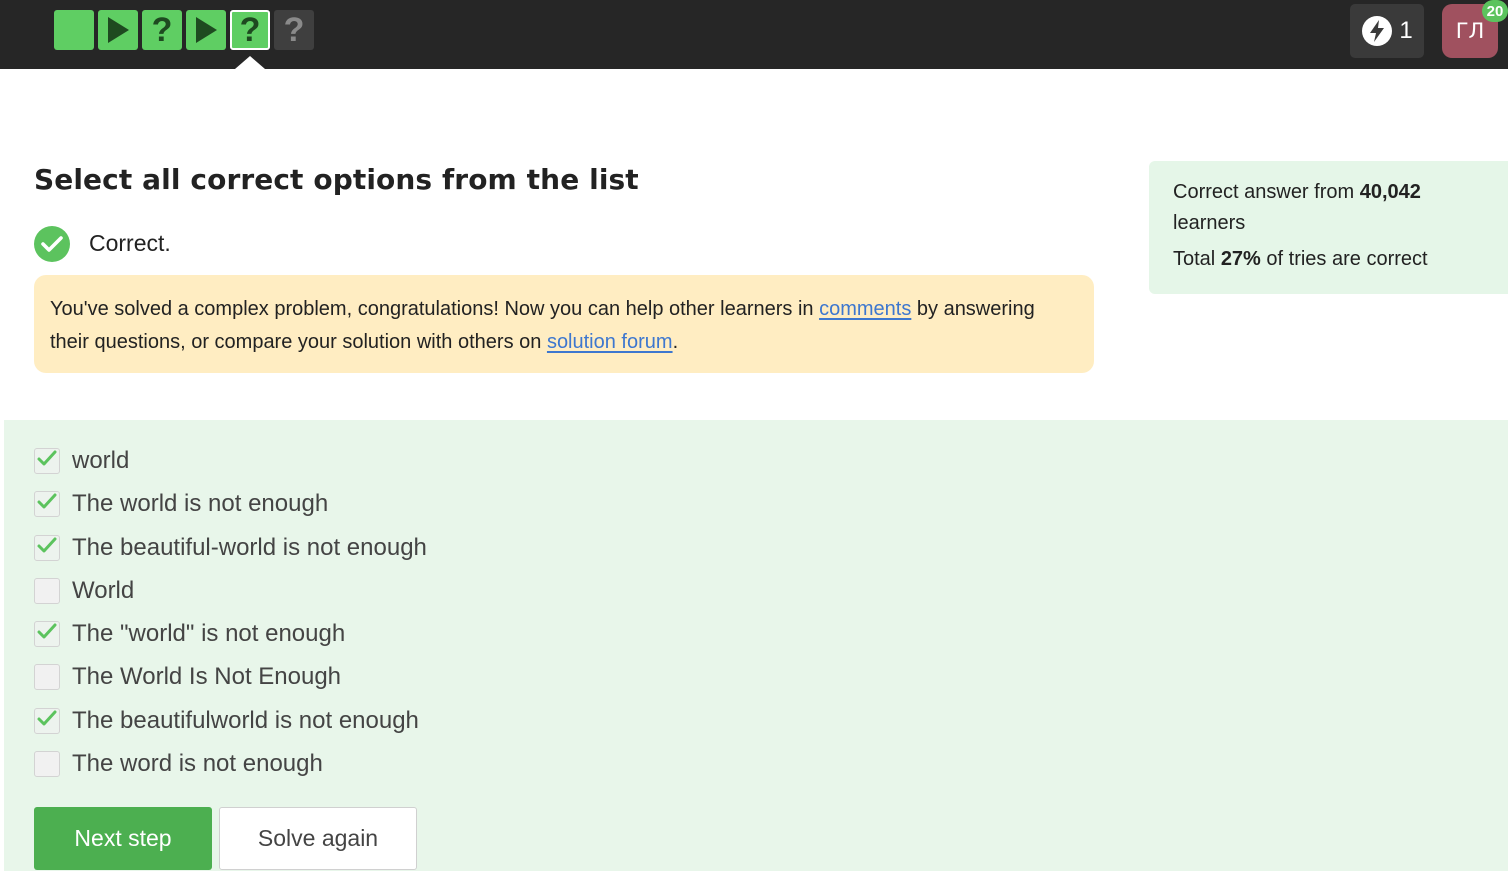 The height and width of the screenshot is (871, 1508). Describe the element at coordinates (101, 460) in the screenshot. I see `option-label: world` at that location.